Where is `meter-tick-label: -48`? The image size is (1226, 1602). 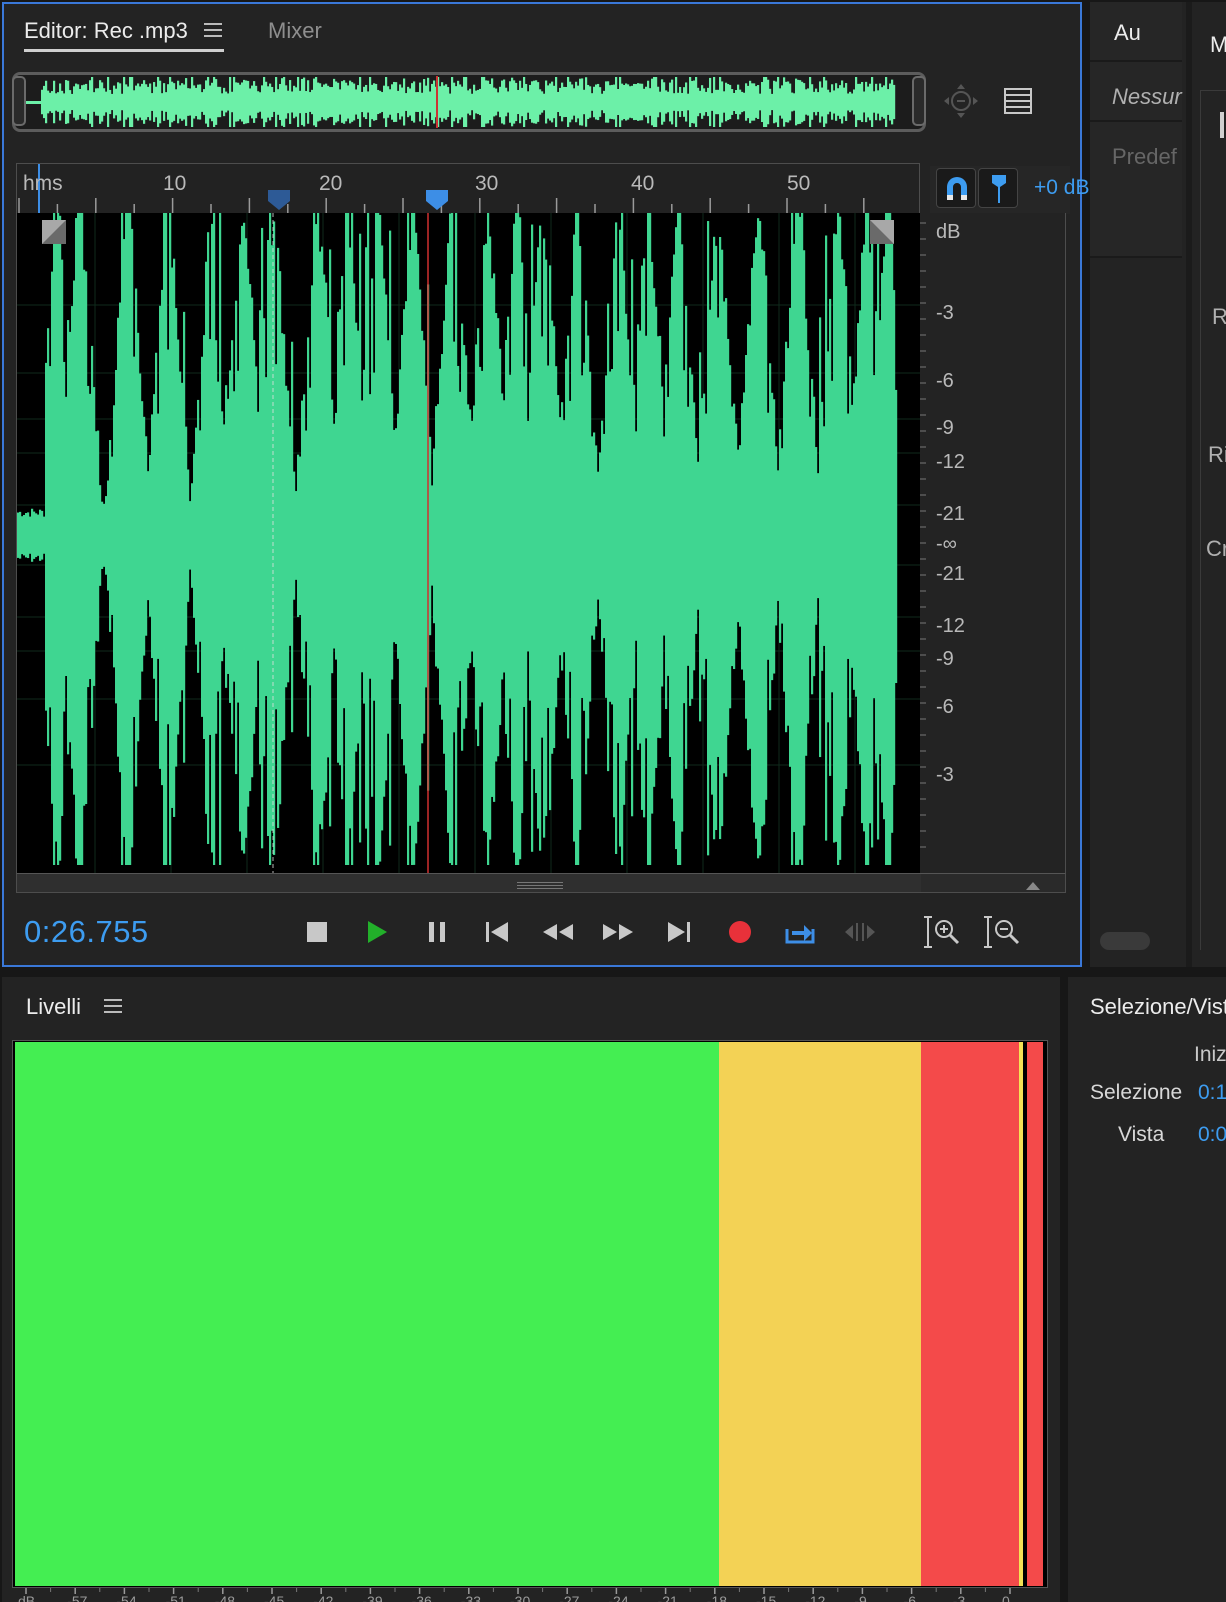
meter-tick-label: -48 is located at coordinates (225, 1597).